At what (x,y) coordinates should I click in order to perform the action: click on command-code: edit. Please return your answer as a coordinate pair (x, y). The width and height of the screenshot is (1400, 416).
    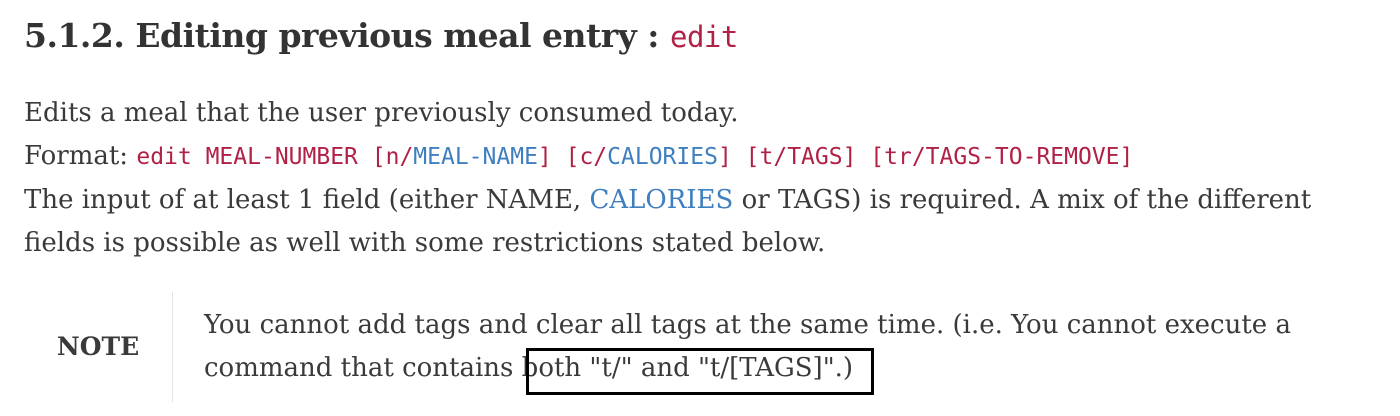
    Looking at the image, I should click on (703, 37).